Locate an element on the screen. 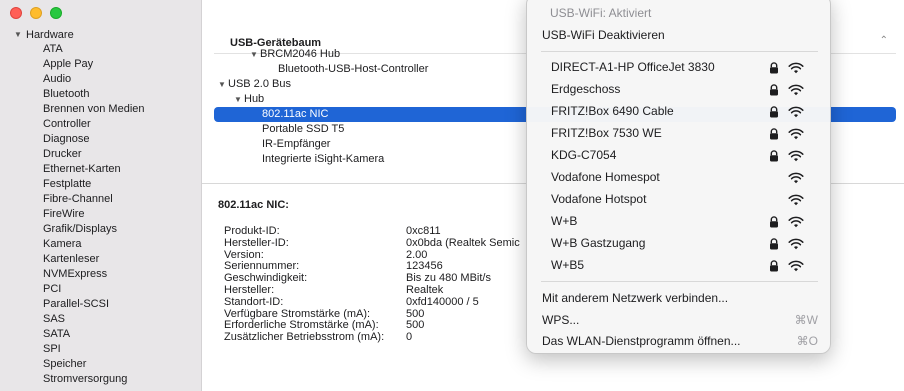 The height and width of the screenshot is (391, 904). sidebar-item: Apple Pay is located at coordinates (100, 64).